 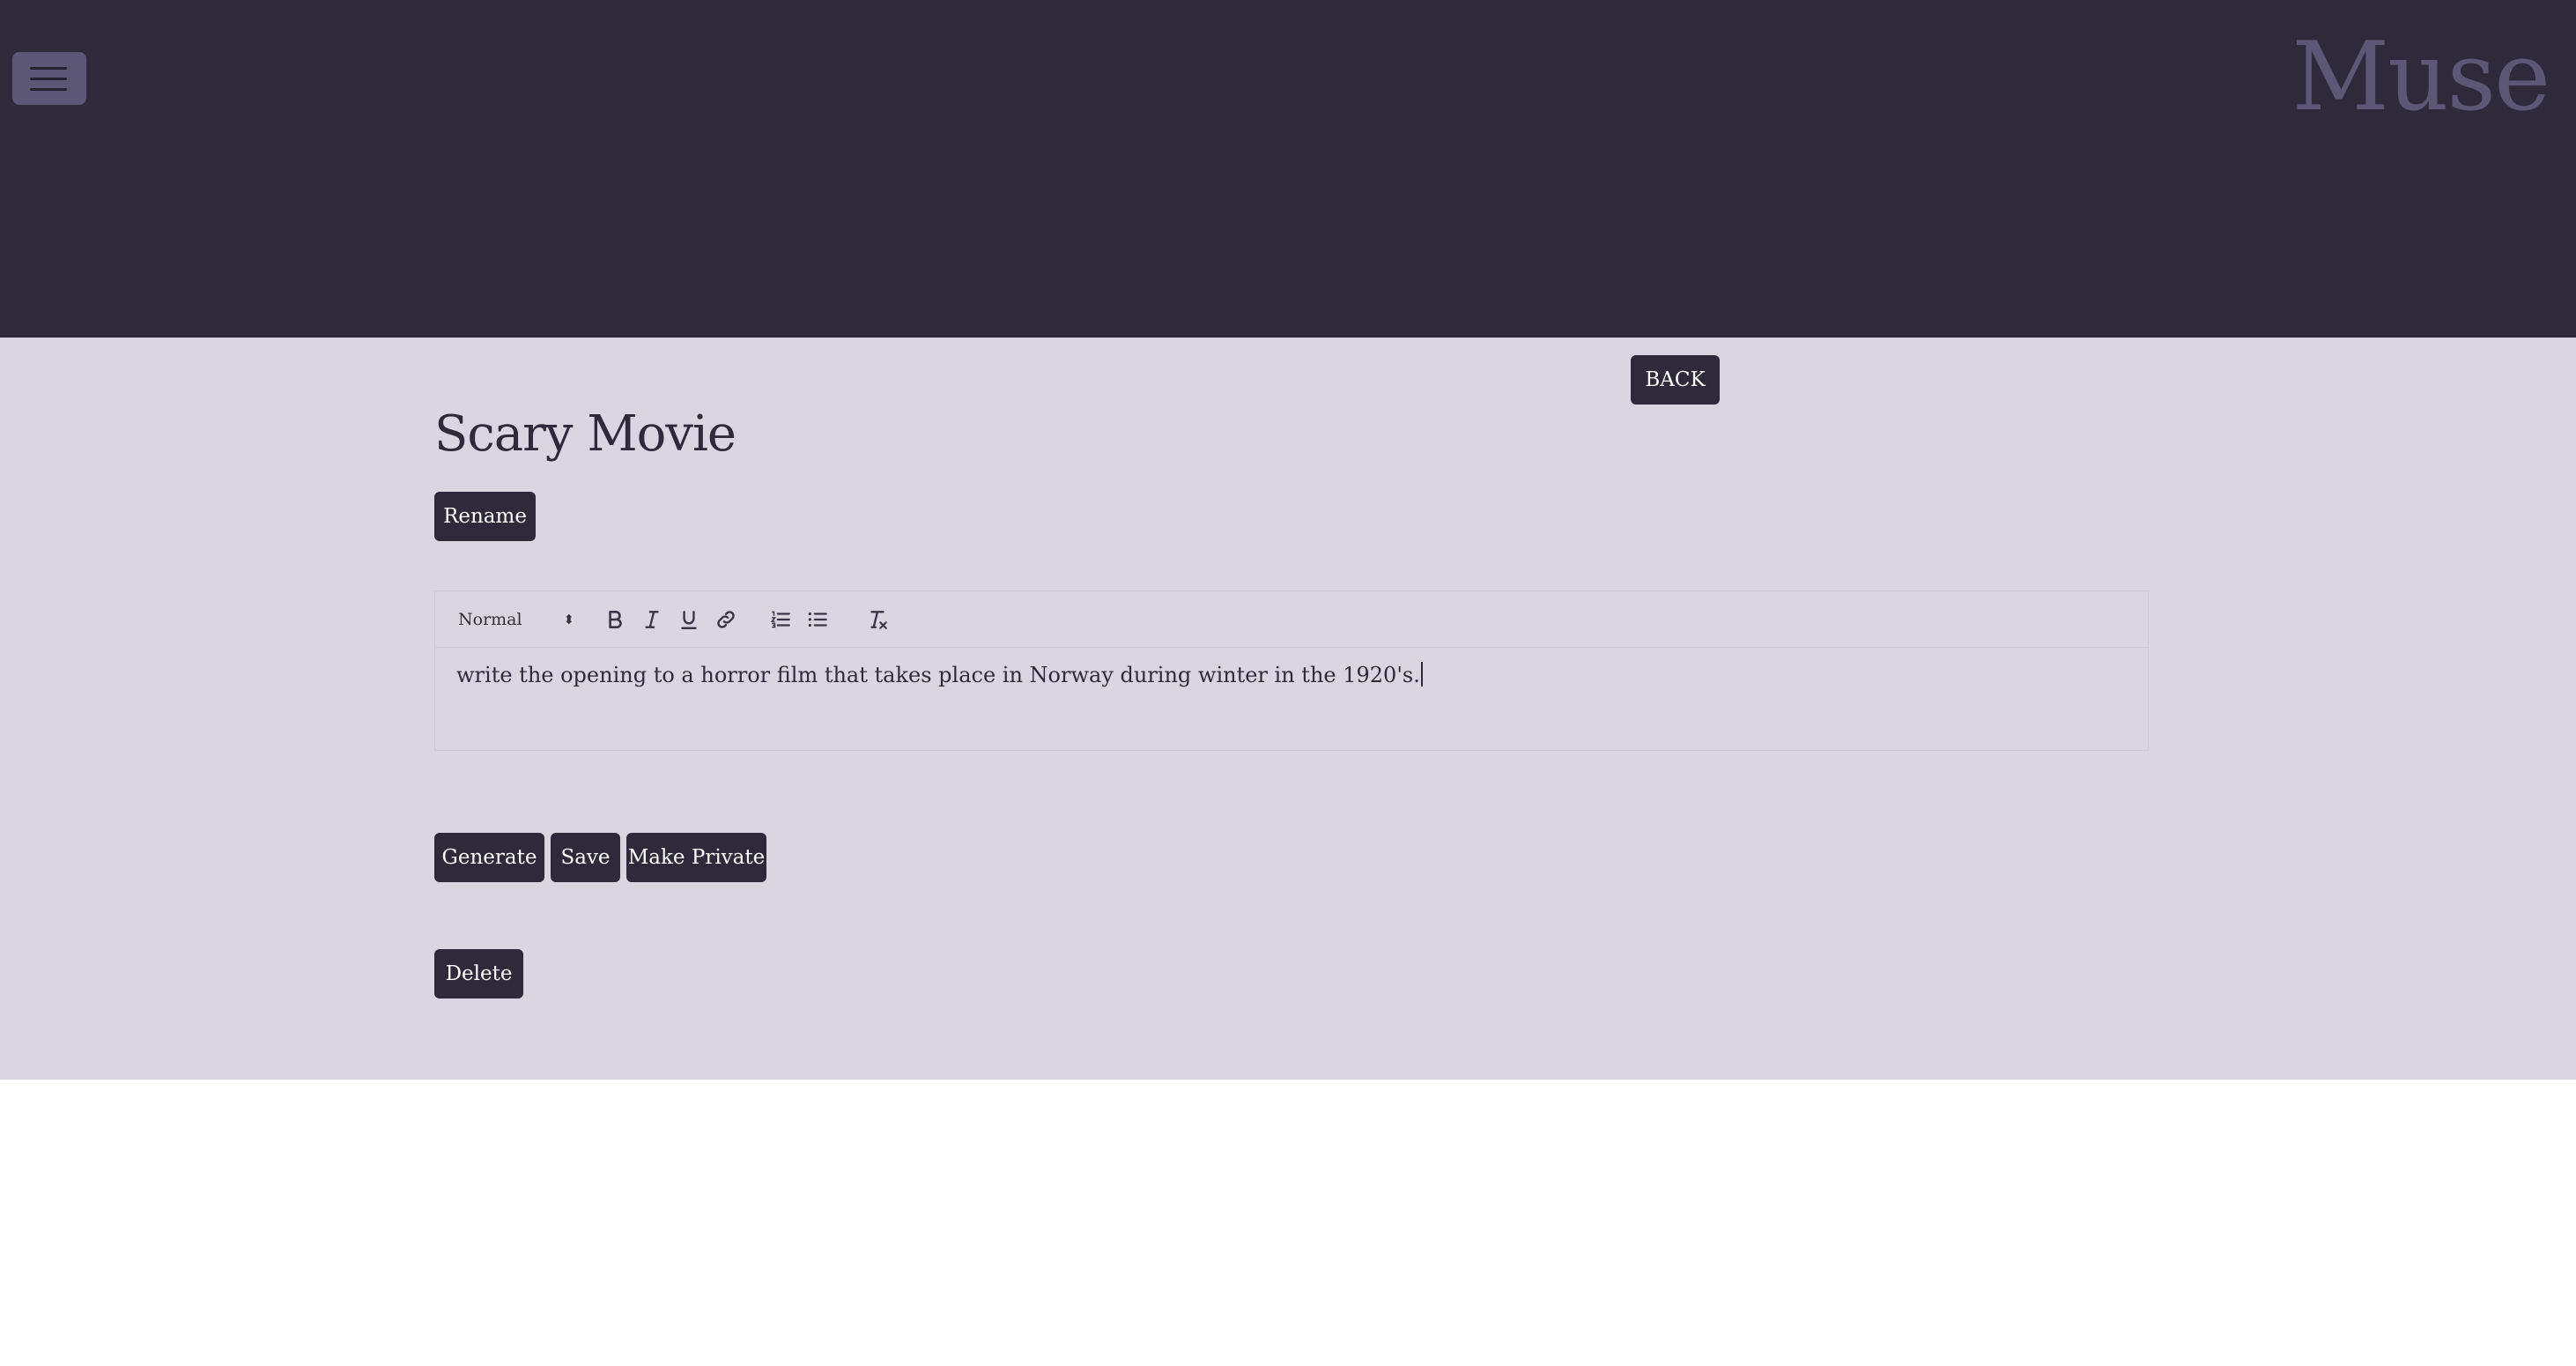 What do you see at coordinates (1421, 674) in the screenshot?
I see `text-caret` at bounding box center [1421, 674].